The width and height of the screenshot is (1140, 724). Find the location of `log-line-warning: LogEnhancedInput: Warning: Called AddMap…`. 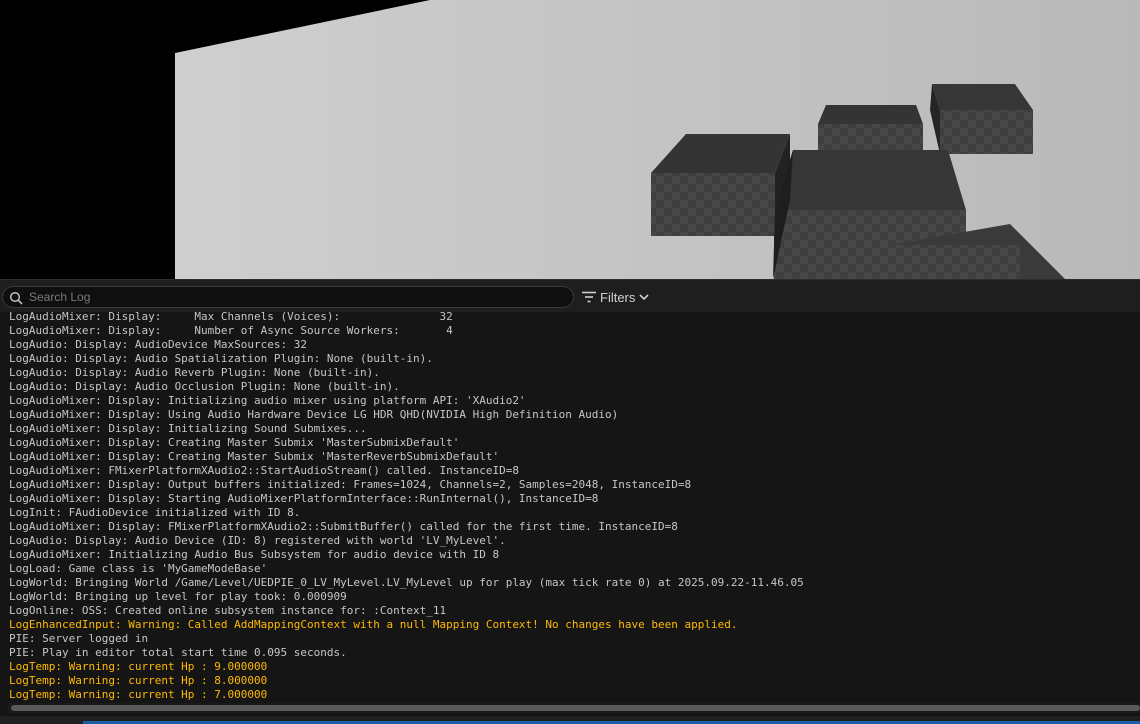

log-line-warning: LogEnhancedInput: Warning: Called AddMap… is located at coordinates (373, 624).